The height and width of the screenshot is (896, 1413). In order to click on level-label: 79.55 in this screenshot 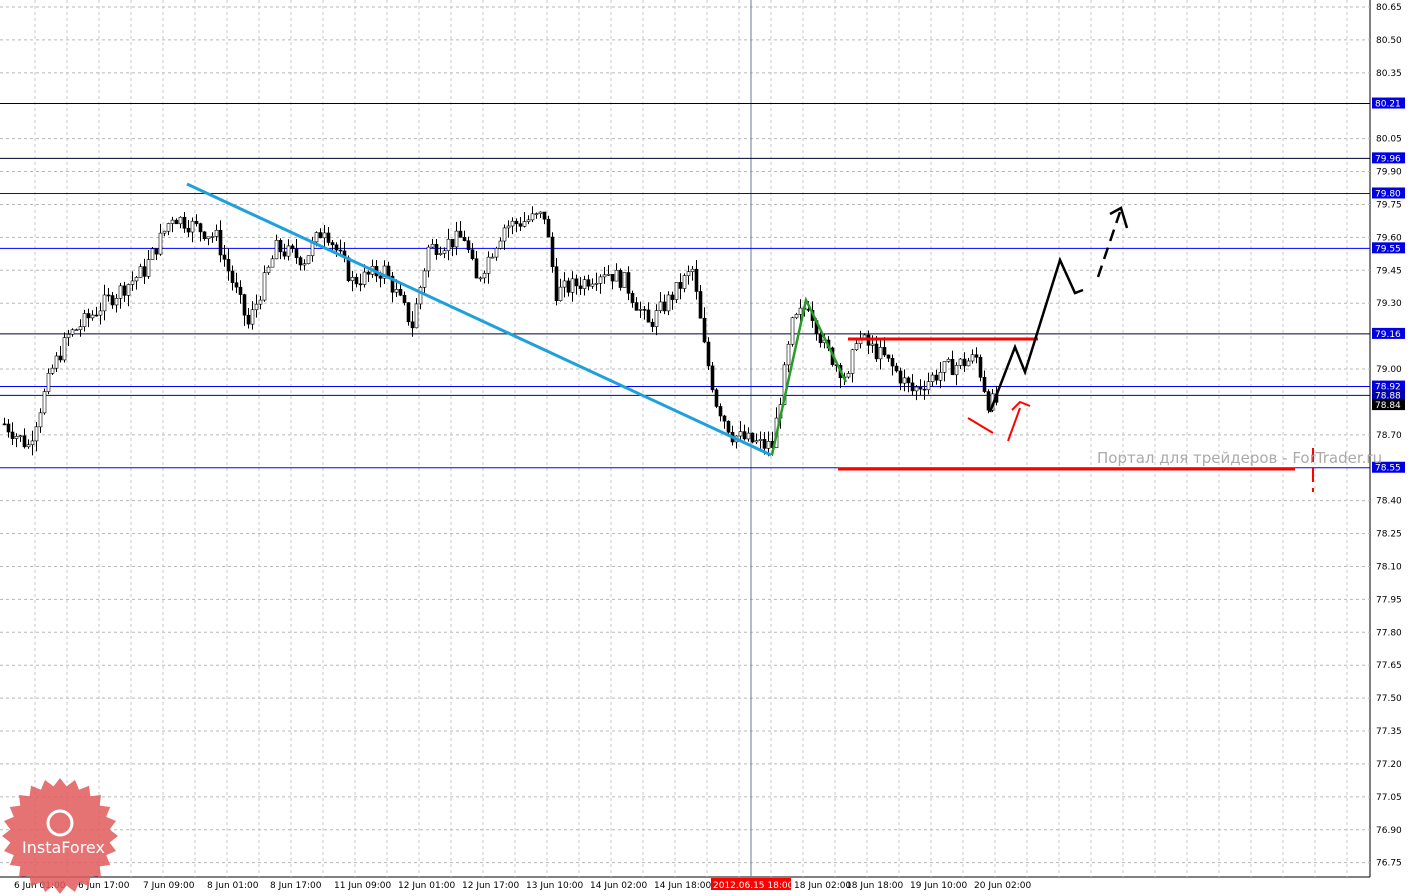, I will do `click(1388, 249)`.